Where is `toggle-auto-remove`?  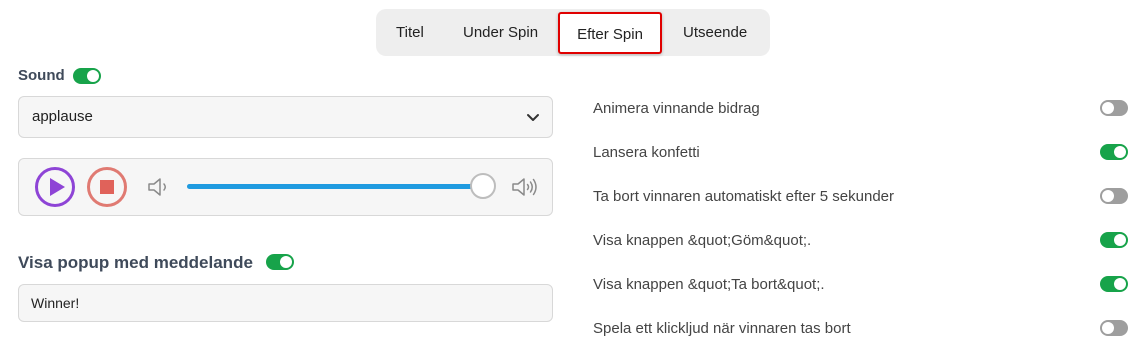 toggle-auto-remove is located at coordinates (1114, 196).